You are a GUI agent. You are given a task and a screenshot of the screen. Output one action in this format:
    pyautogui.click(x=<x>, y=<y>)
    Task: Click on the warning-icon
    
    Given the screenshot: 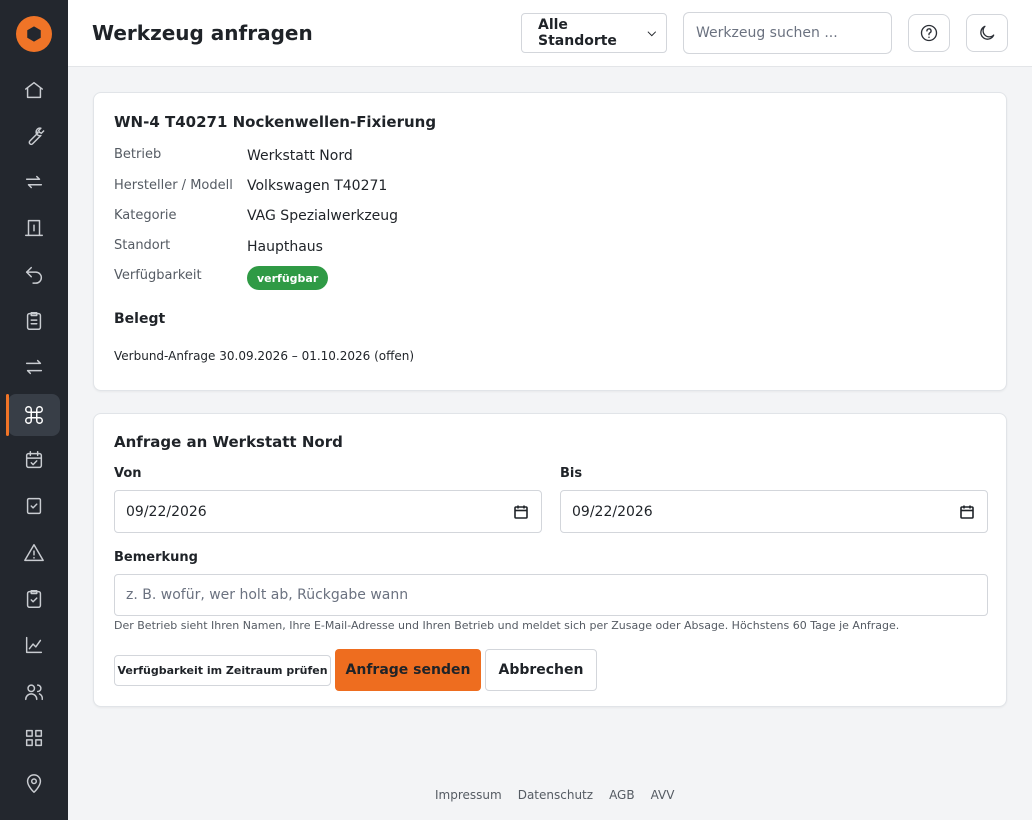 What is the action you would take?
    pyautogui.click(x=34, y=553)
    